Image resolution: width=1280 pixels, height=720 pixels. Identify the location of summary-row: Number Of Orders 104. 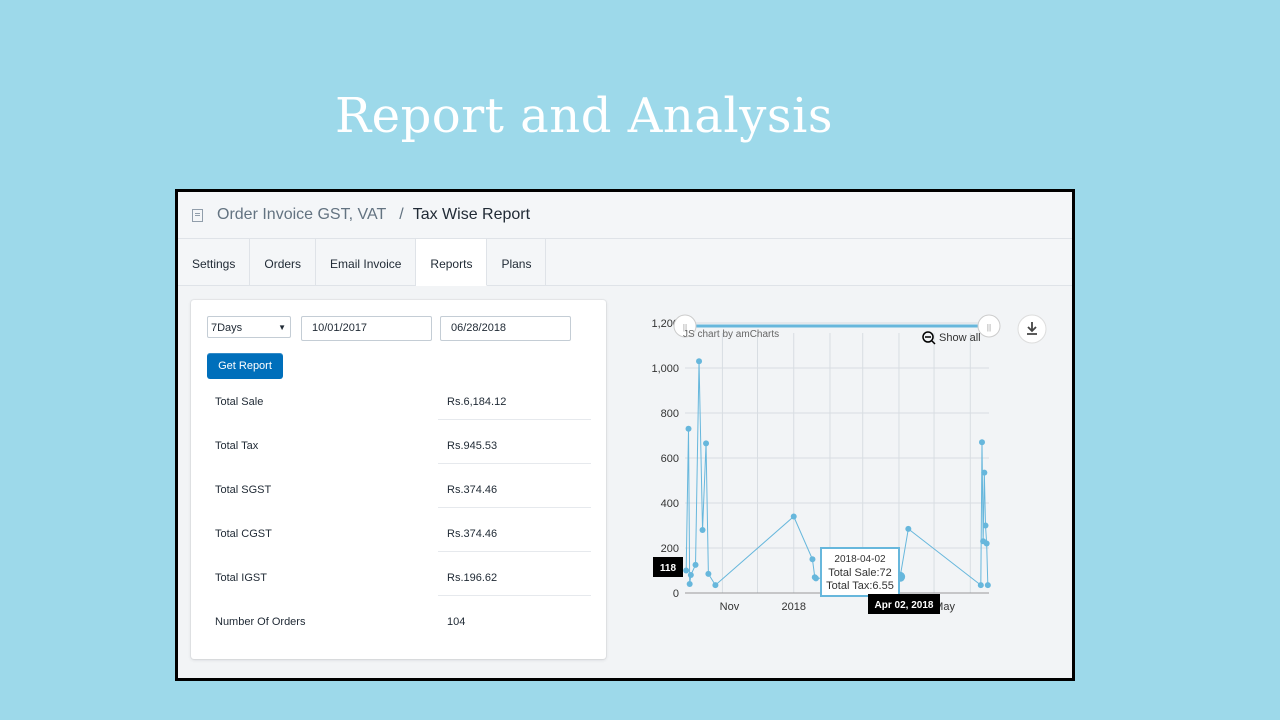
(399, 639).